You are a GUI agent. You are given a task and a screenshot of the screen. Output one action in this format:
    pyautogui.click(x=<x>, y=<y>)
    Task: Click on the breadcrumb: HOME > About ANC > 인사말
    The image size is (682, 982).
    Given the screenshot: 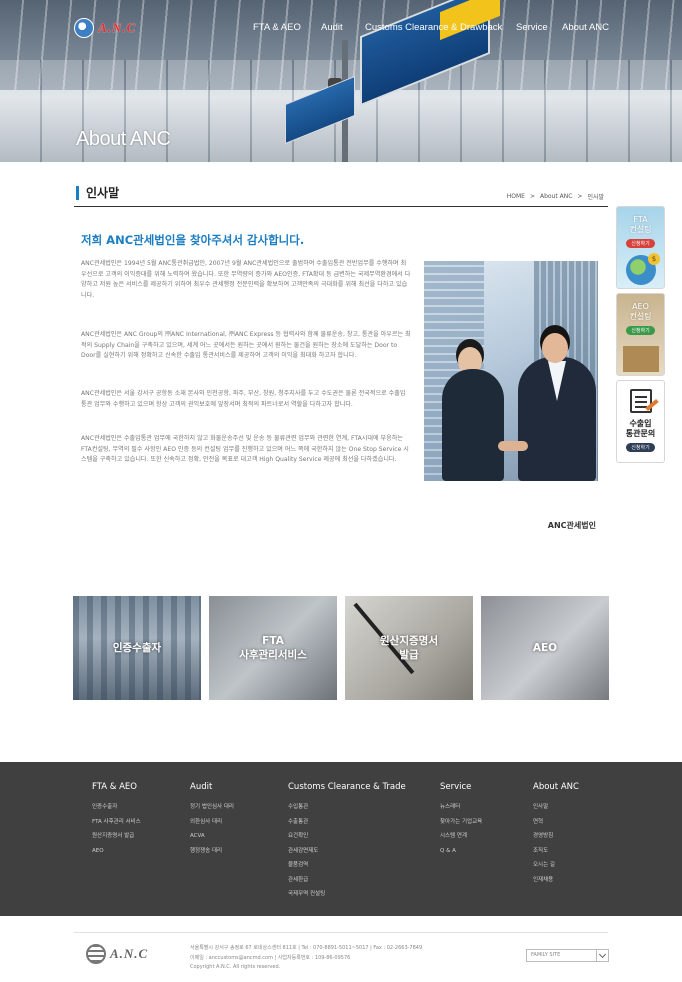 What is the action you would take?
    pyautogui.click(x=555, y=196)
    